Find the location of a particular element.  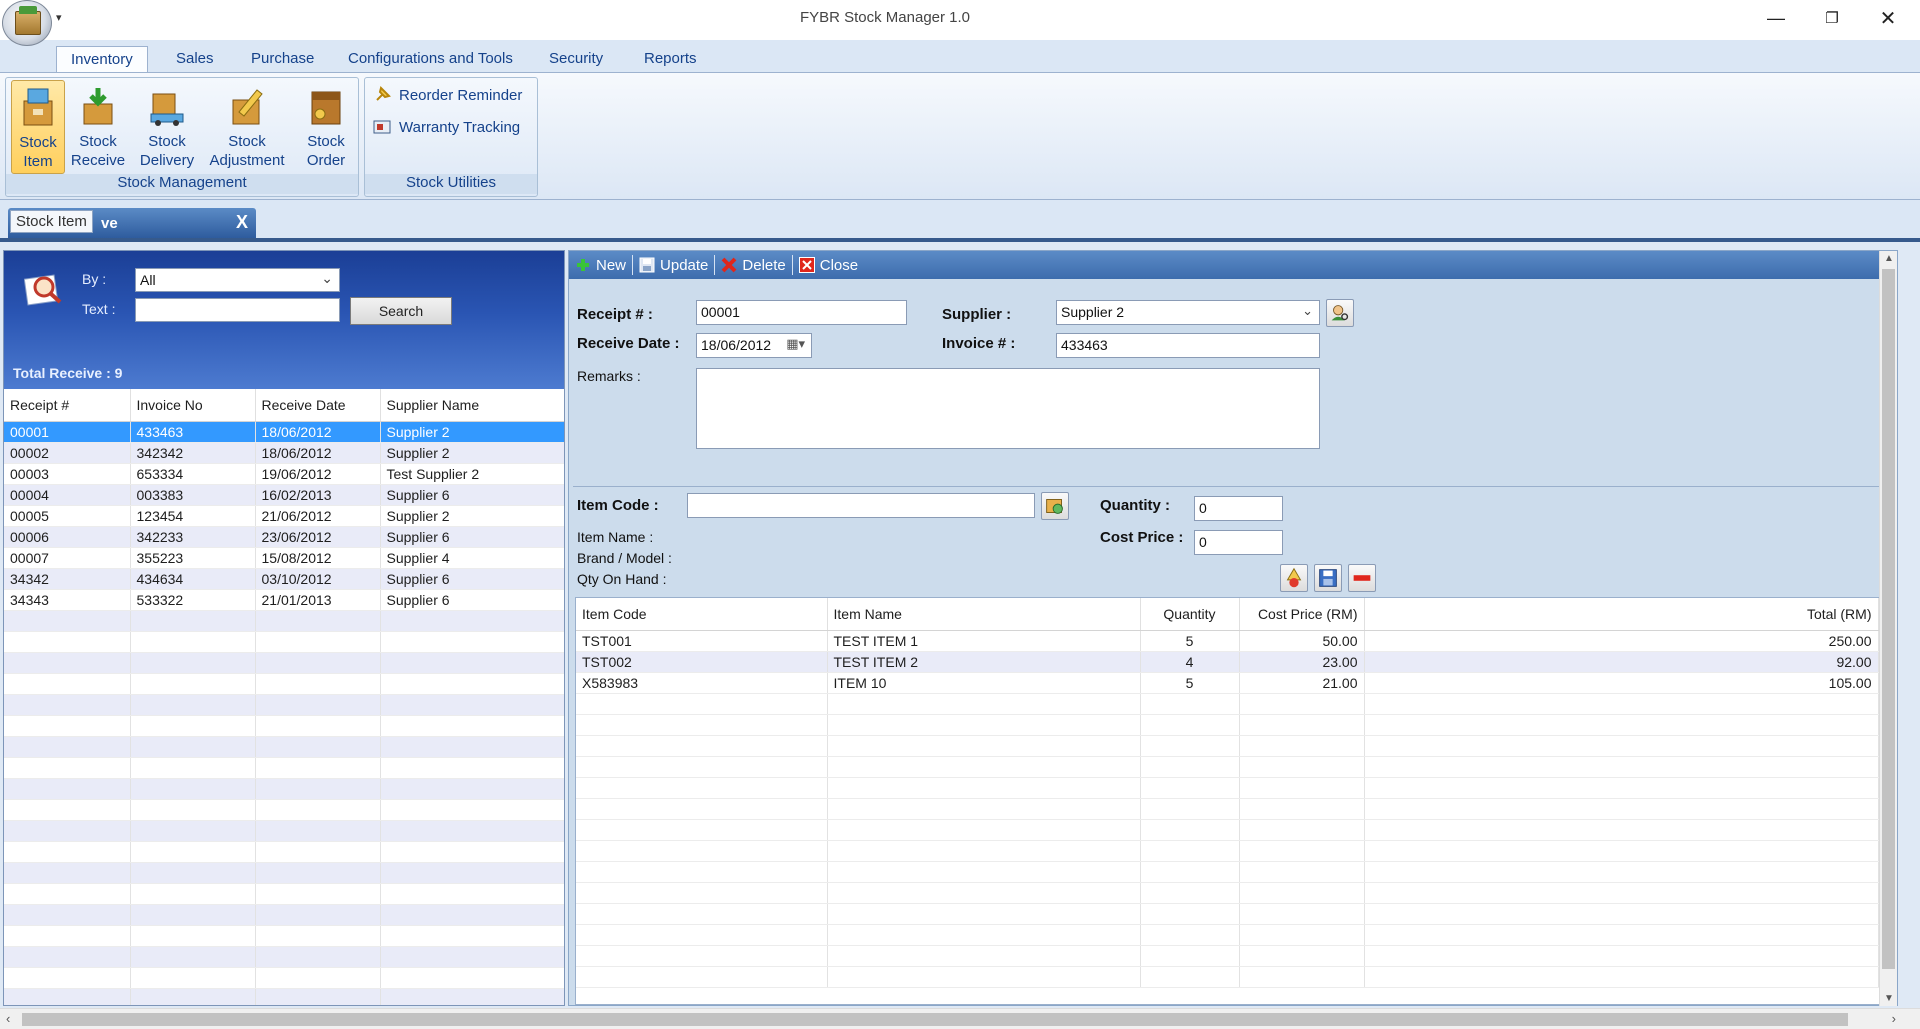

stock-delivery-button: Stock Delivery is located at coordinates (167, 127).